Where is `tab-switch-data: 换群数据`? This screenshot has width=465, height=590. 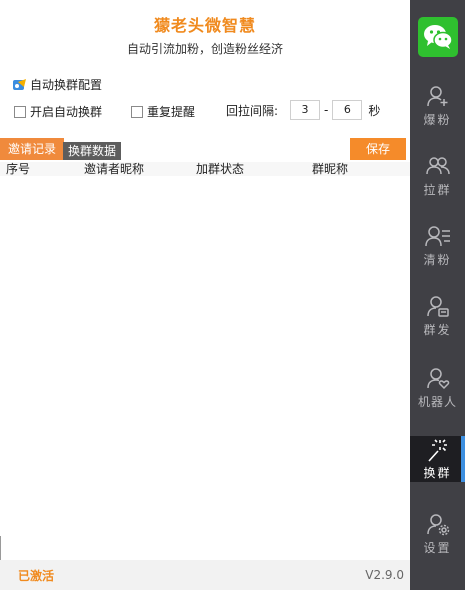
tab-switch-data: 换群数据 is located at coordinates (92, 151).